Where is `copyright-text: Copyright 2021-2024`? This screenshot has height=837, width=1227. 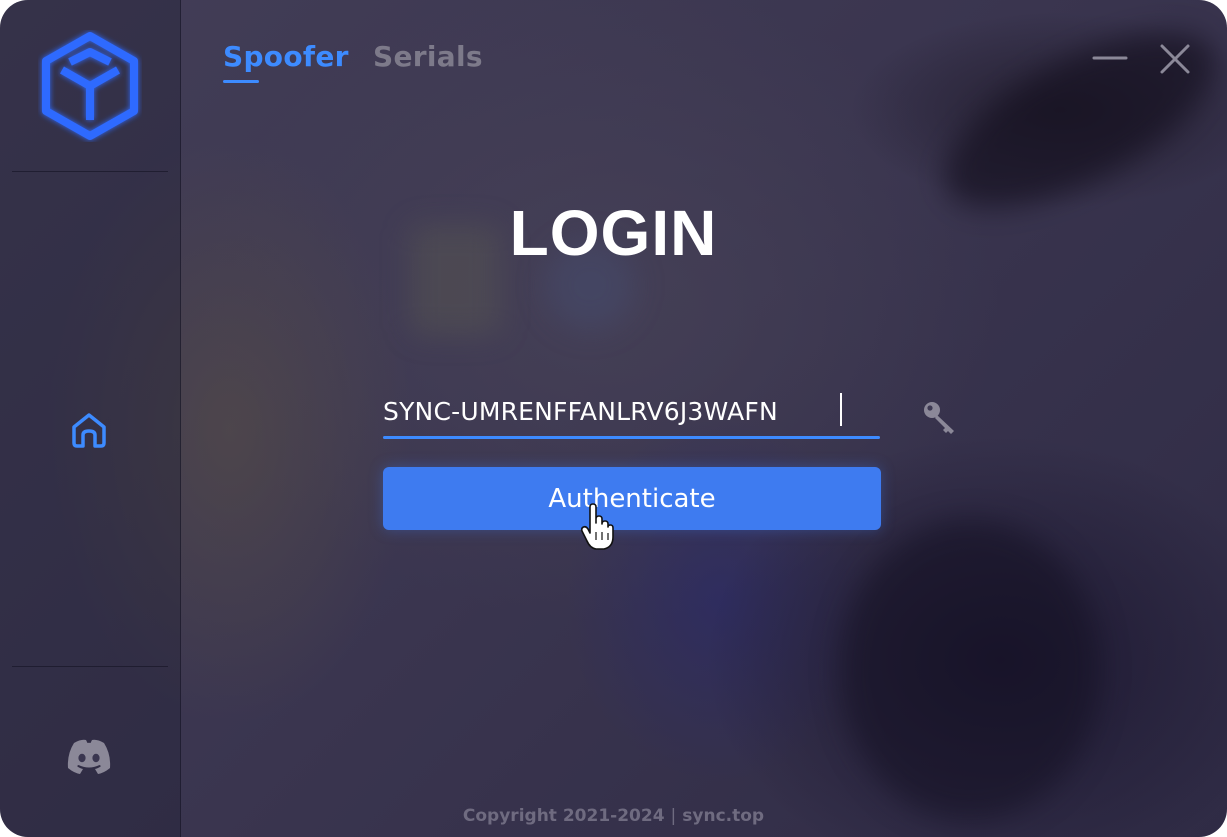 copyright-text: Copyright 2021-2024 is located at coordinates (563, 816).